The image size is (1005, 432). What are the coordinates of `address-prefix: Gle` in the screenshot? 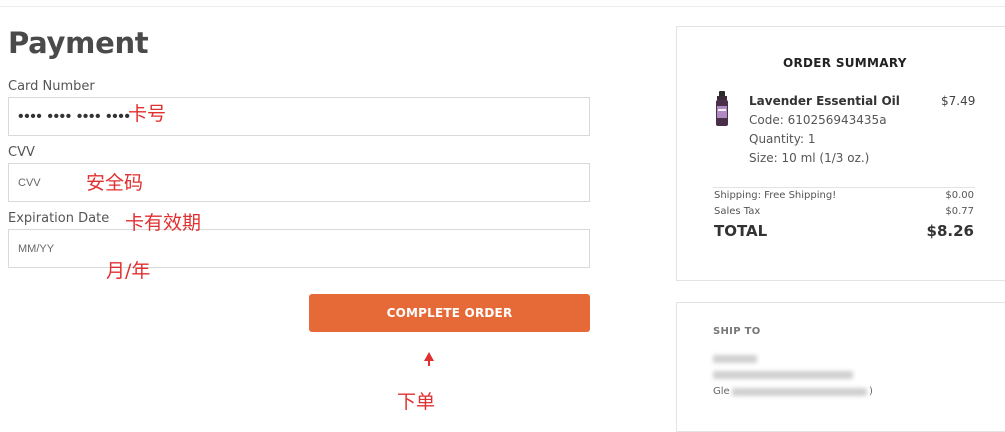 It's located at (721, 391).